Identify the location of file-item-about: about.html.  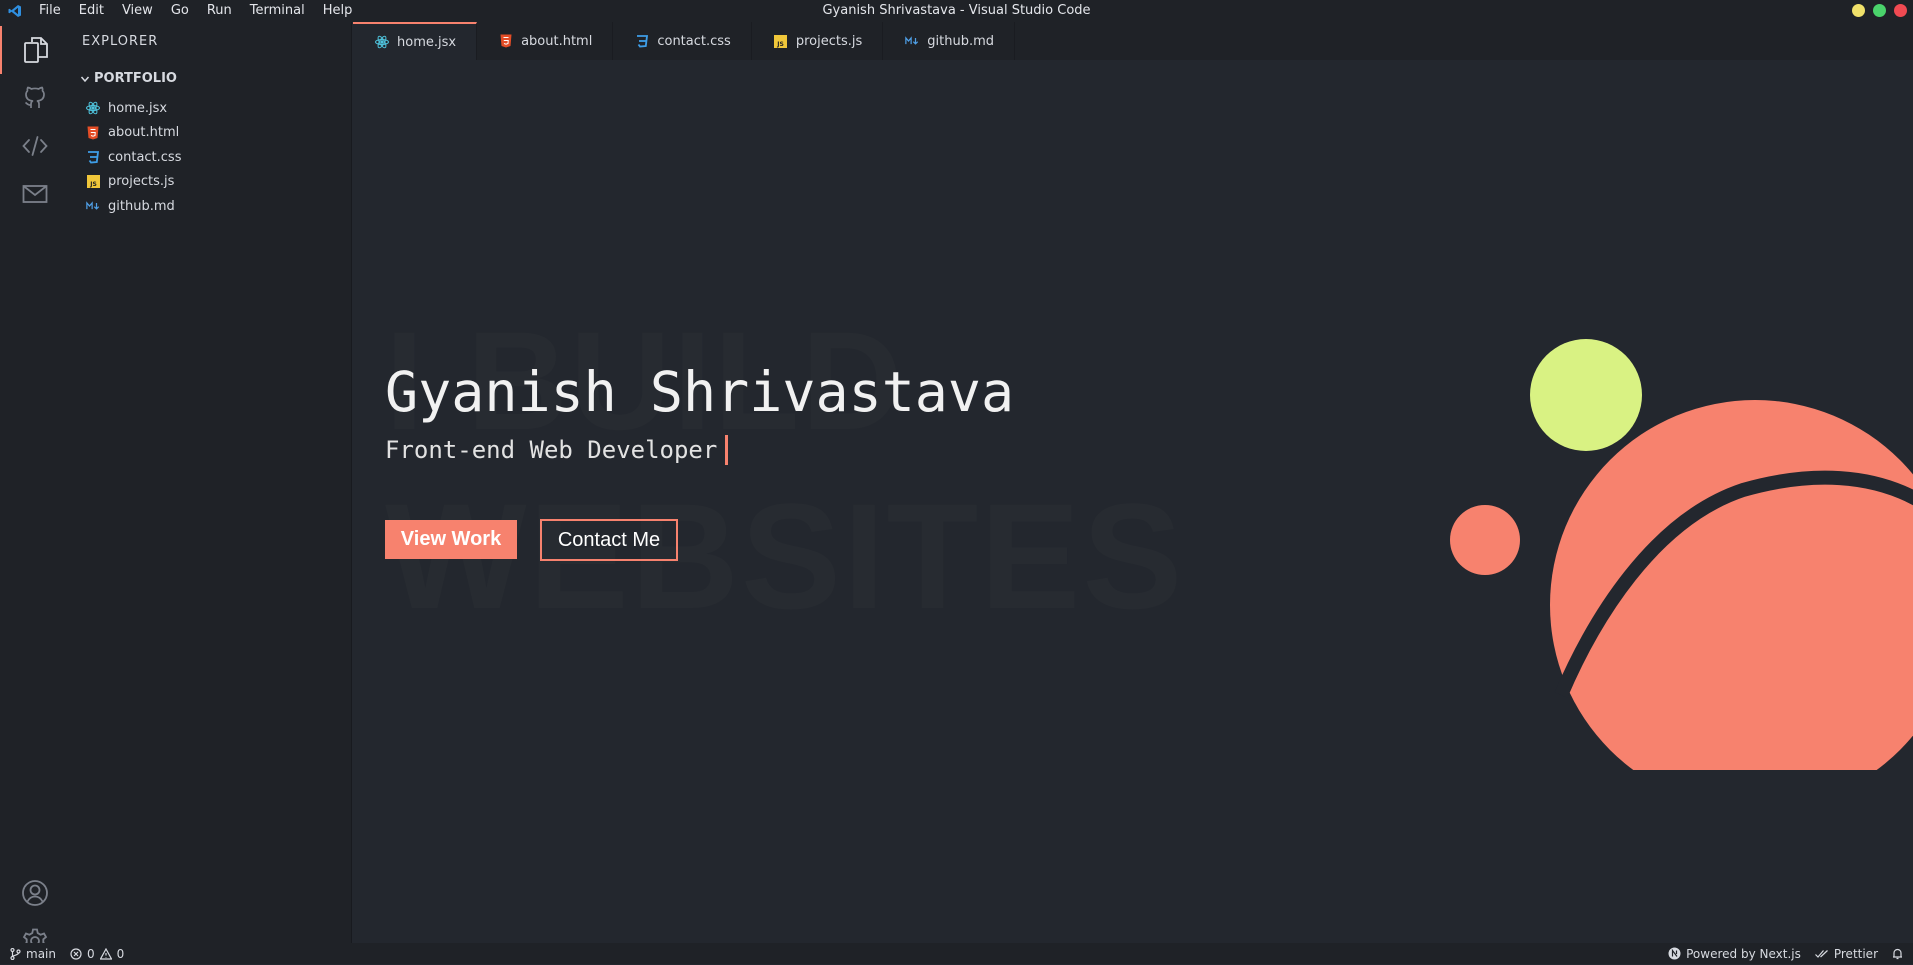
(133, 133).